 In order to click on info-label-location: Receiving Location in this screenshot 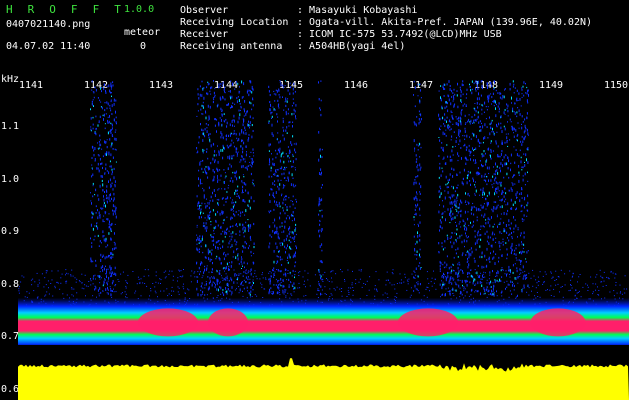, I will do `click(234, 22)`.